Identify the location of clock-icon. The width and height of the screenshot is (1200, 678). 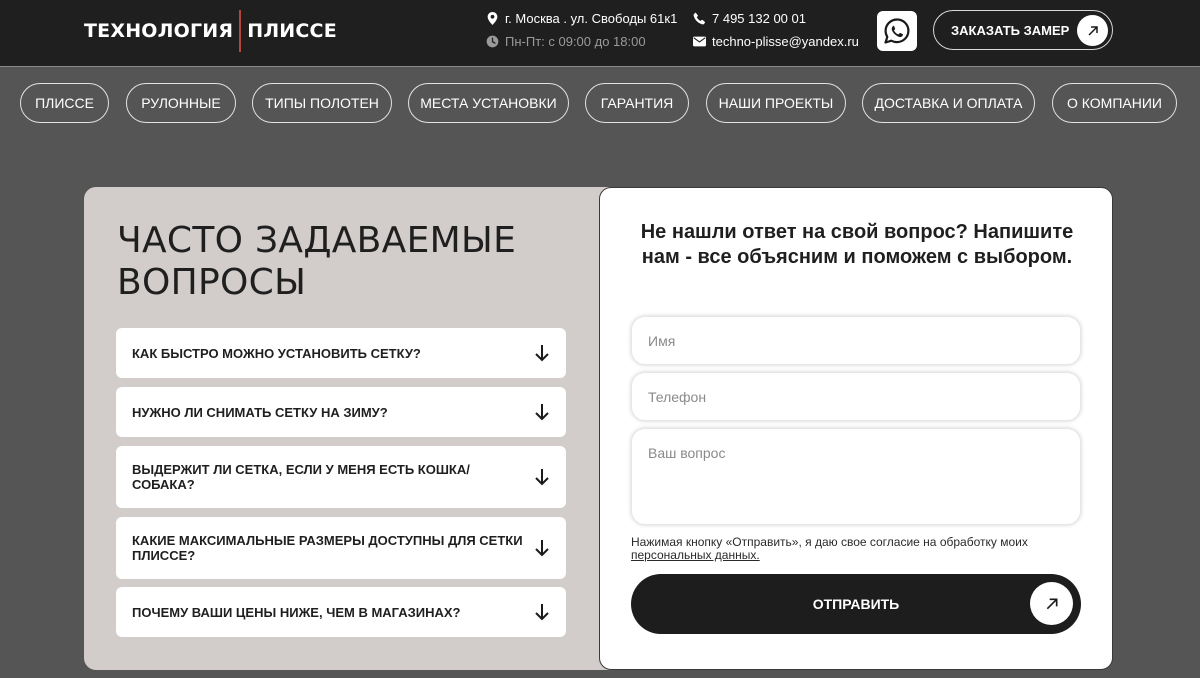
(492, 42).